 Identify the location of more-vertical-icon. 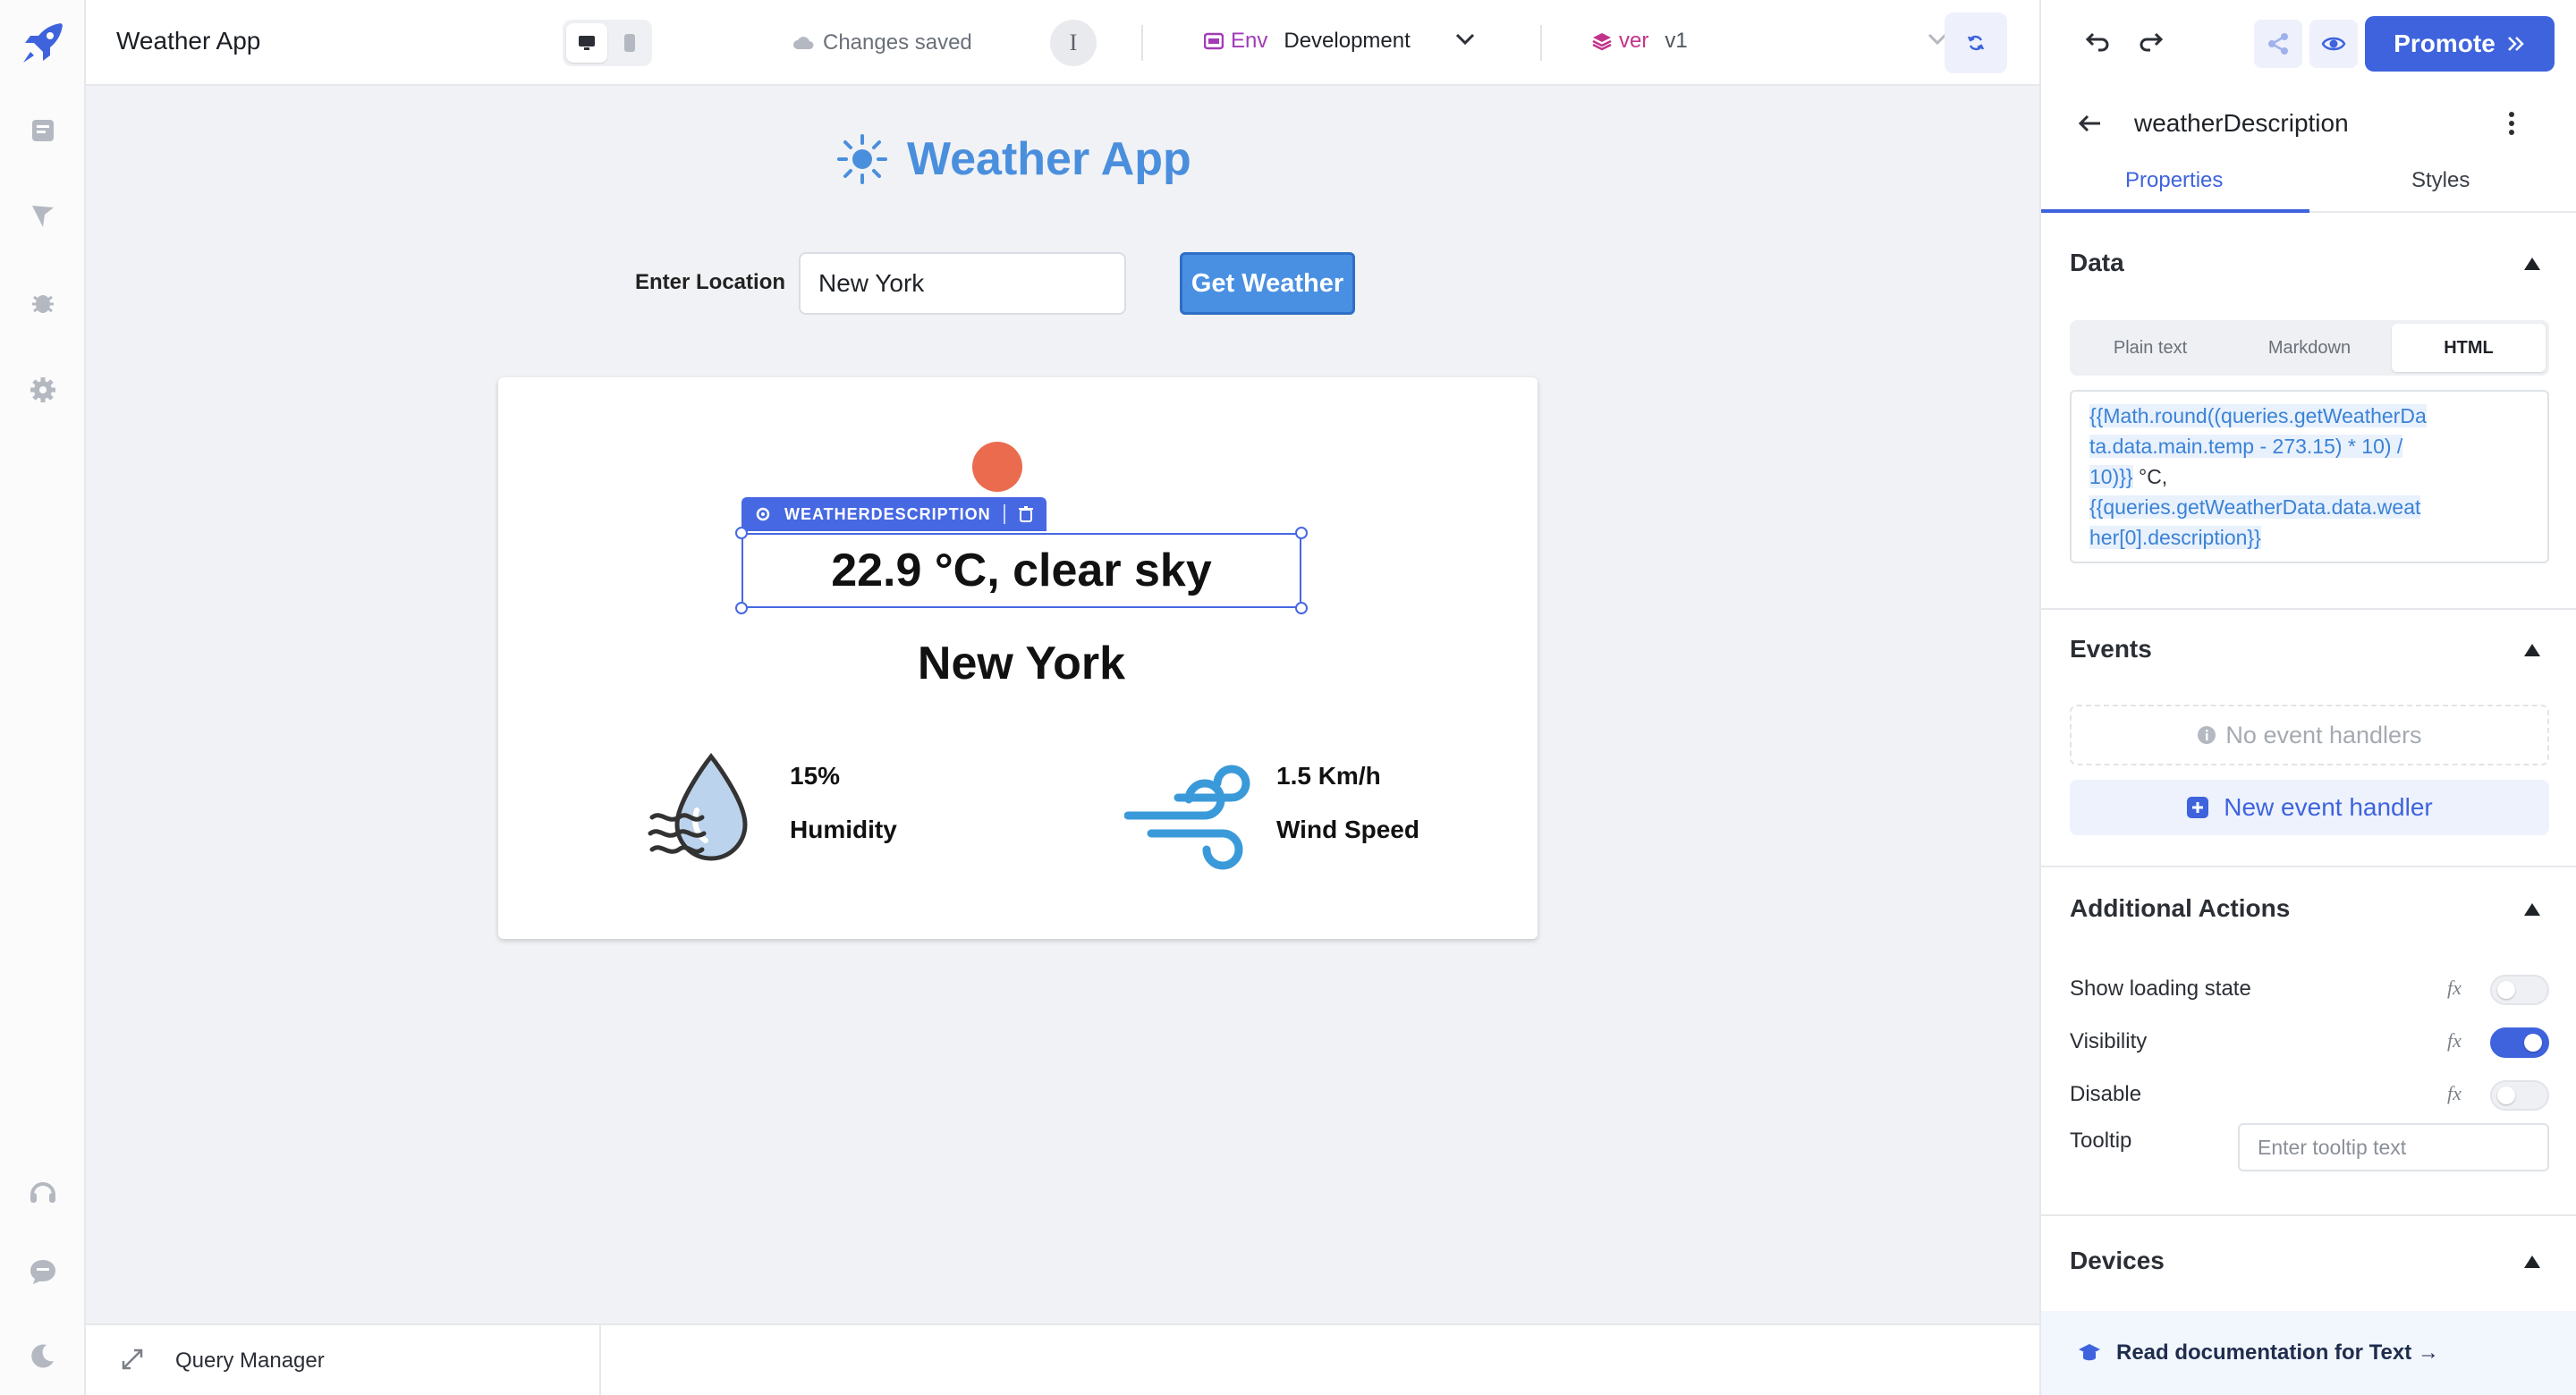
(2511, 125).